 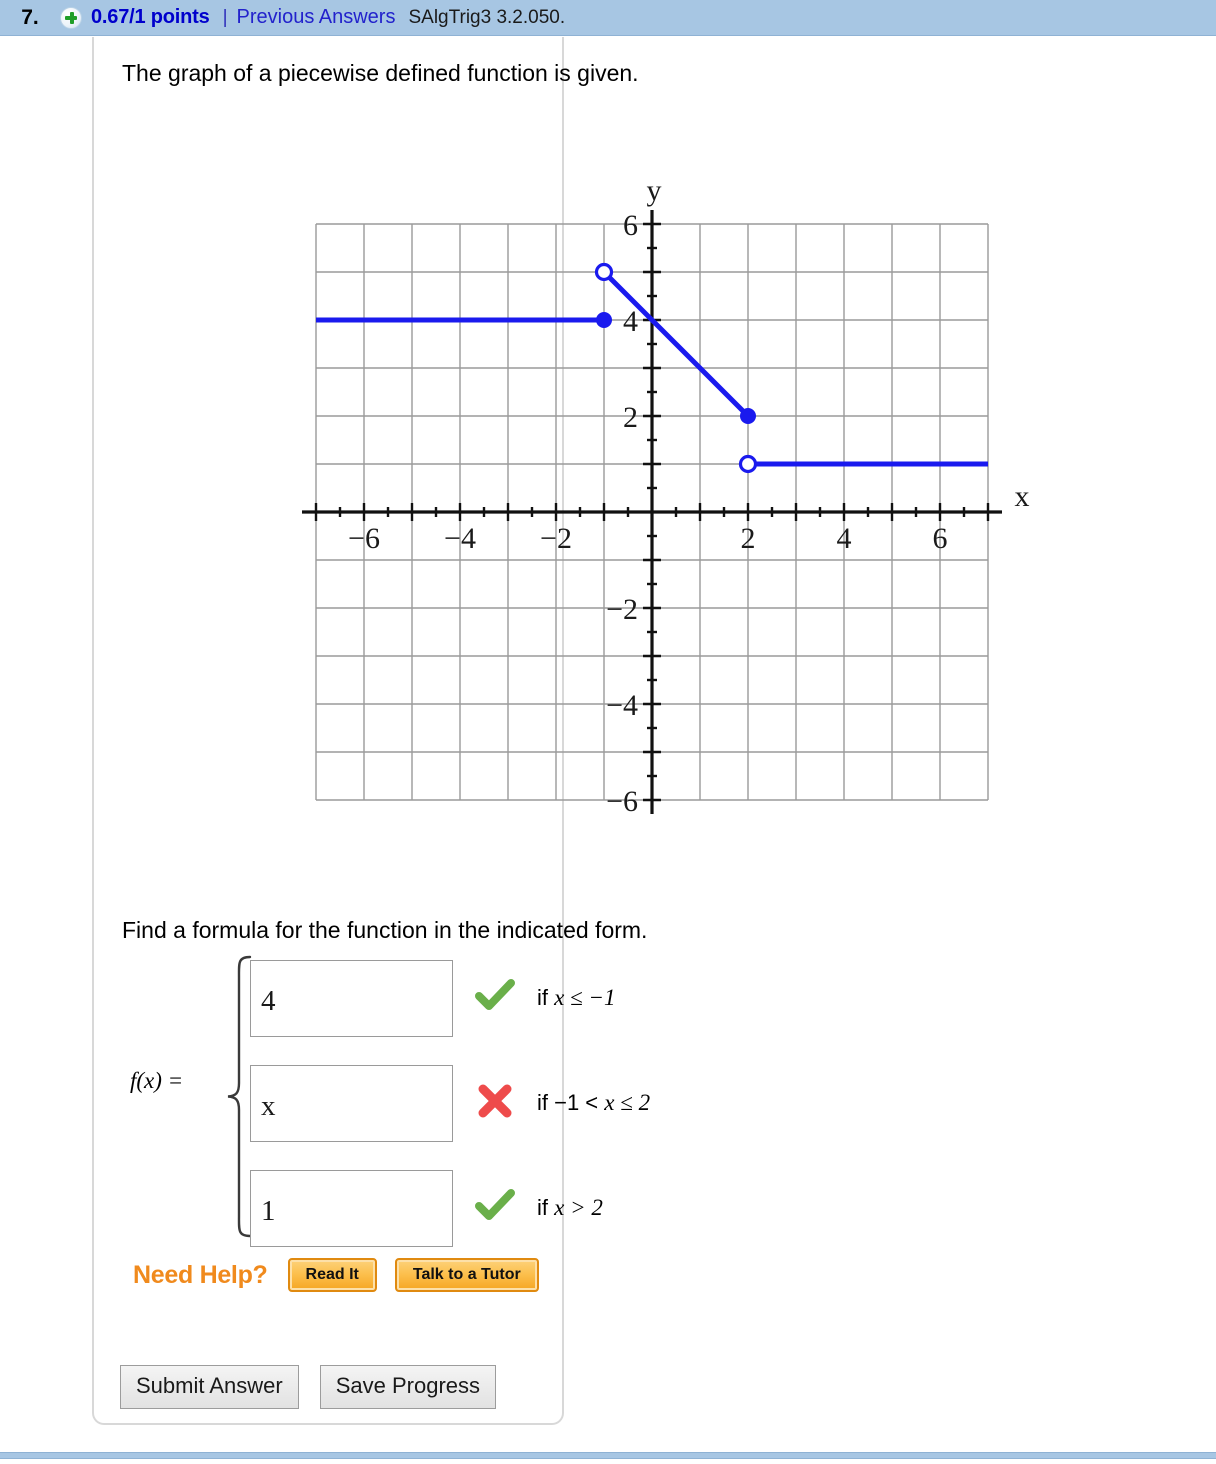 What do you see at coordinates (239, 1096) in the screenshot?
I see `curly-brace-icon` at bounding box center [239, 1096].